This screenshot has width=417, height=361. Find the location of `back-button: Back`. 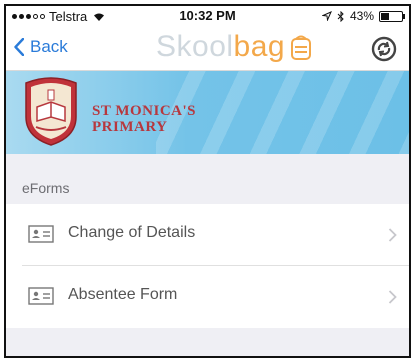

back-button: Back is located at coordinates (41, 47).